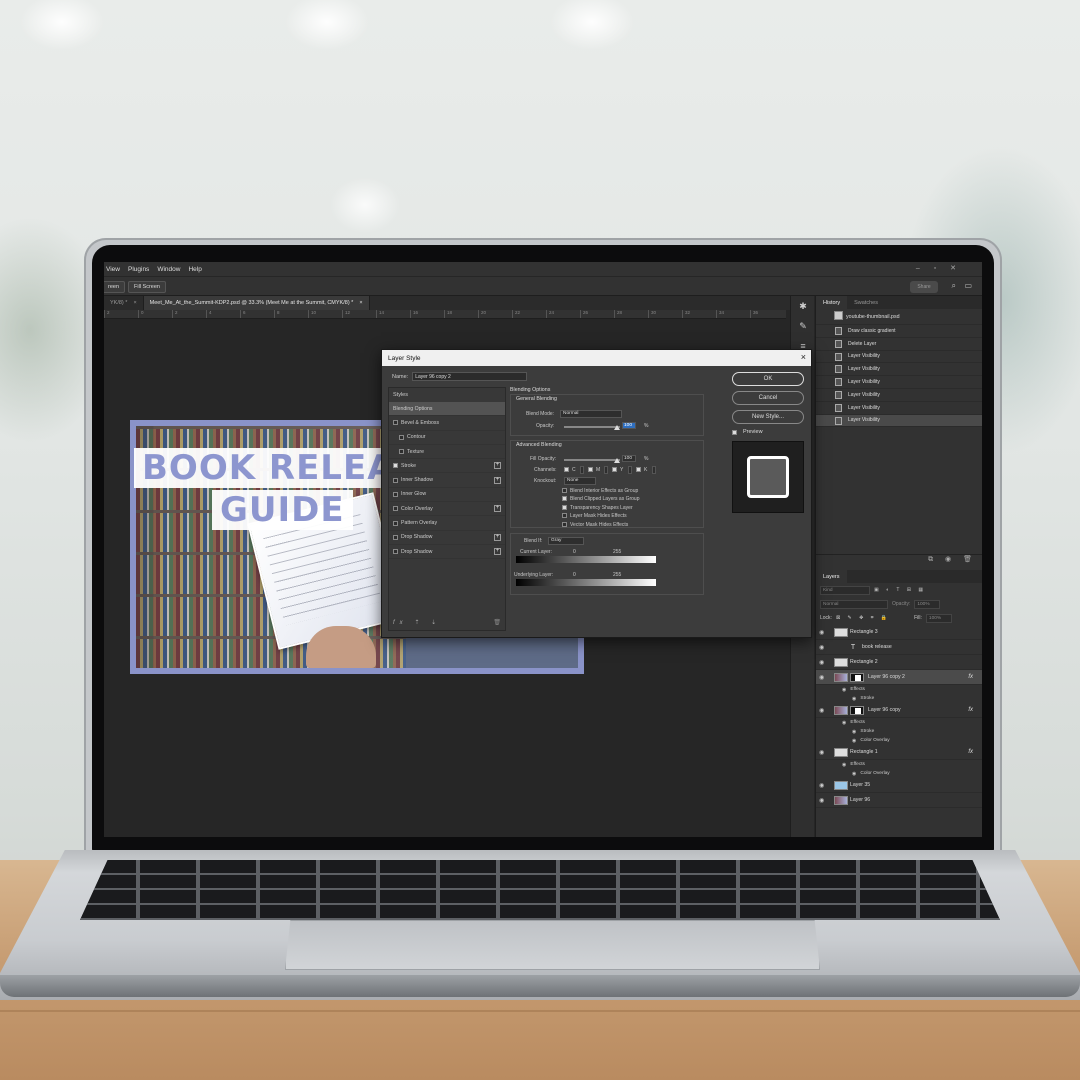 This screenshot has width=1080, height=1080. Describe the element at coordinates (580, 481) in the screenshot. I see `knockout-select: None` at that location.